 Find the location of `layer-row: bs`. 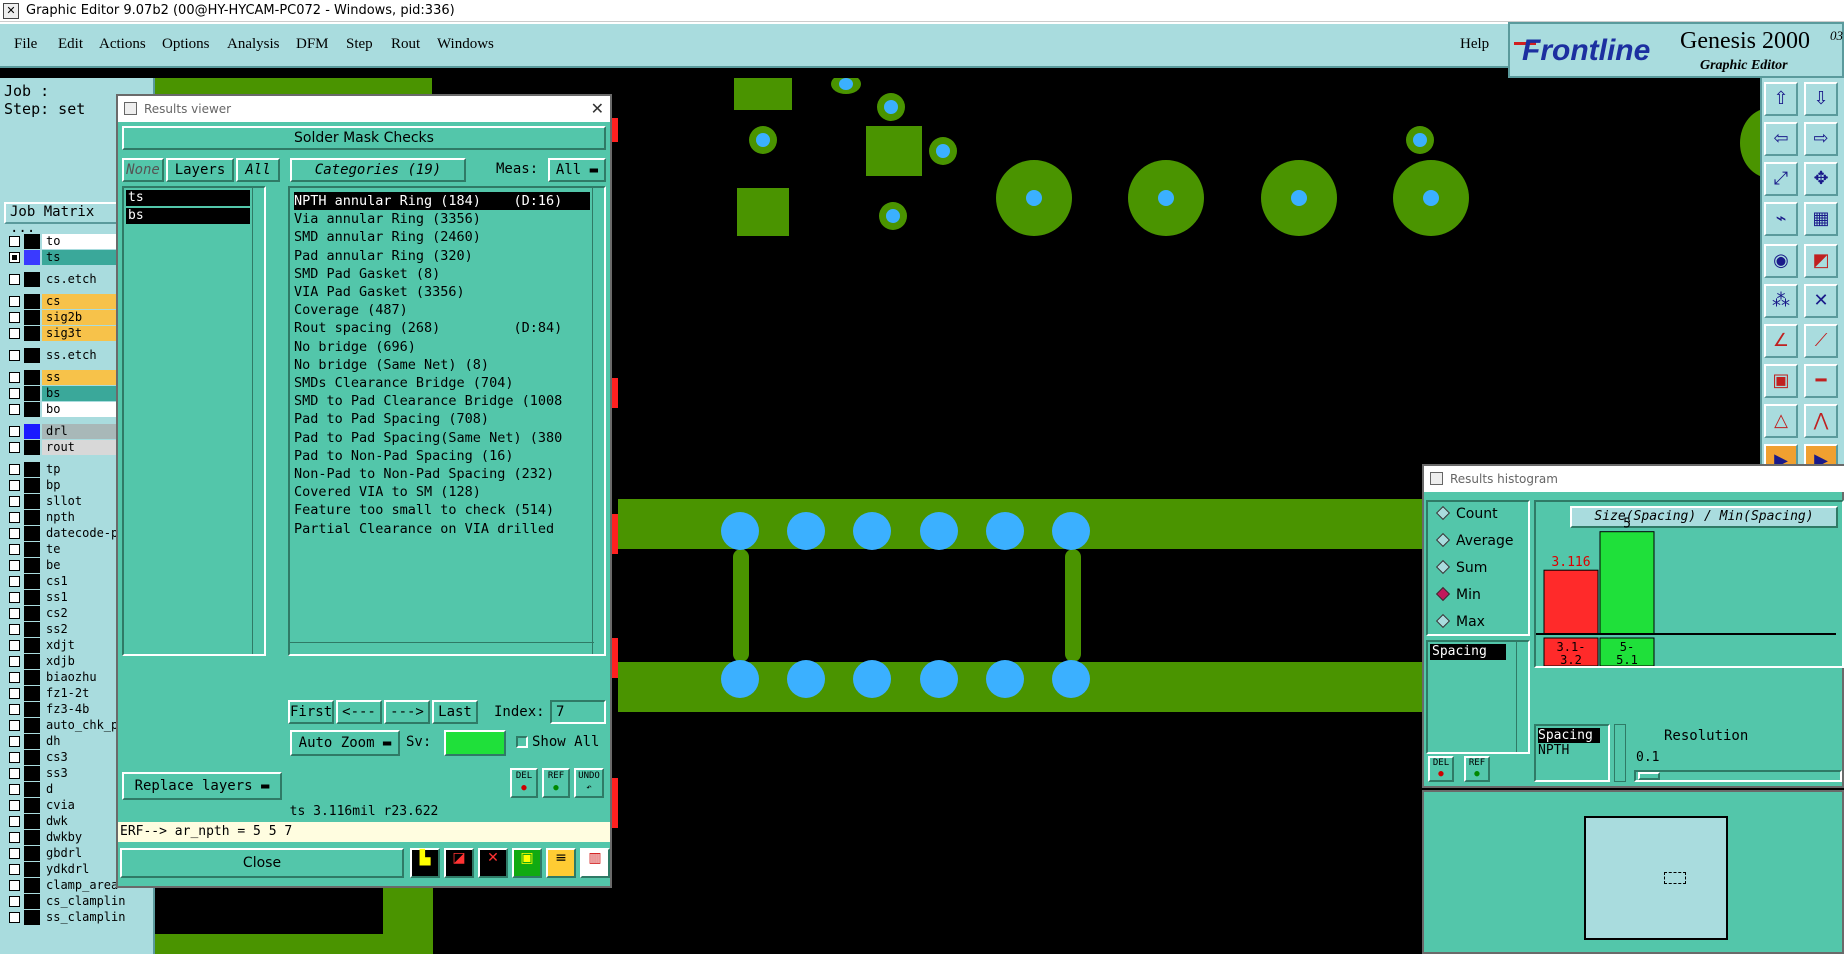

layer-row: bs is located at coordinates (66, 393).